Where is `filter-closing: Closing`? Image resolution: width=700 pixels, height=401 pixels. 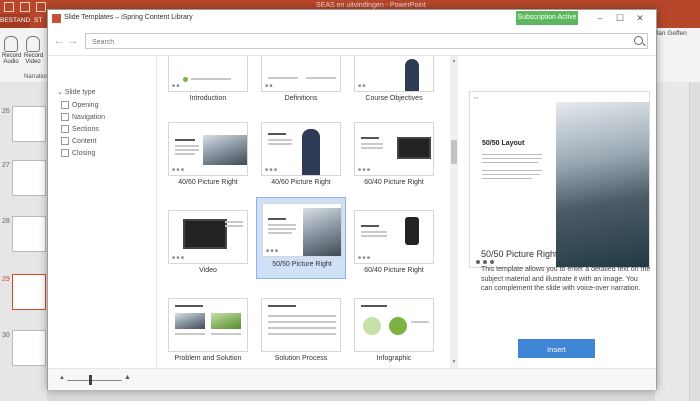 filter-closing: Closing is located at coordinates (78, 153).